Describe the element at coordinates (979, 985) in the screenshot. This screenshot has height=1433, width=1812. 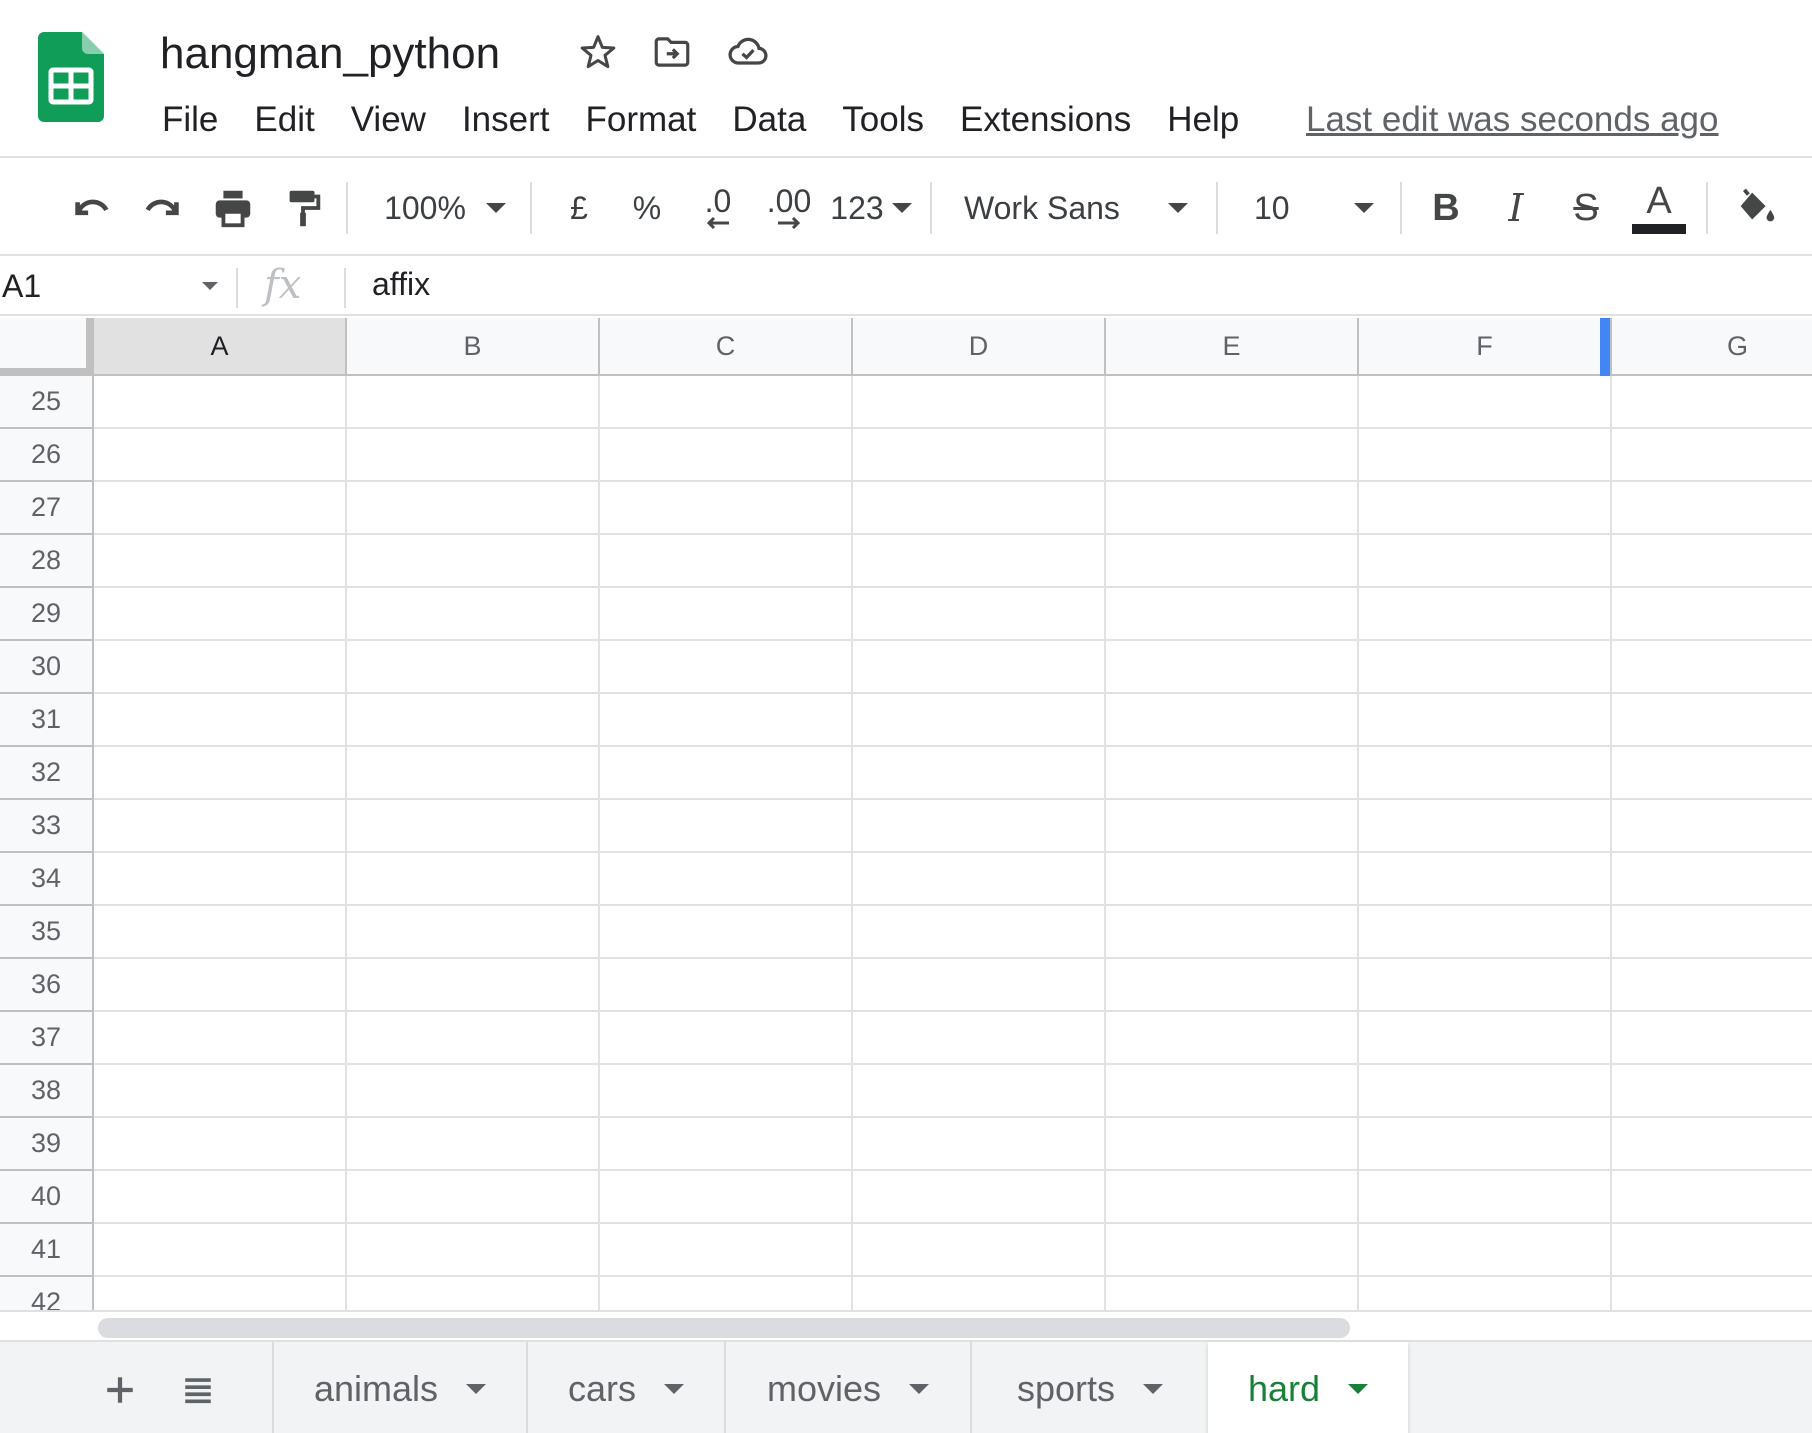
I see `cell-d36` at that location.